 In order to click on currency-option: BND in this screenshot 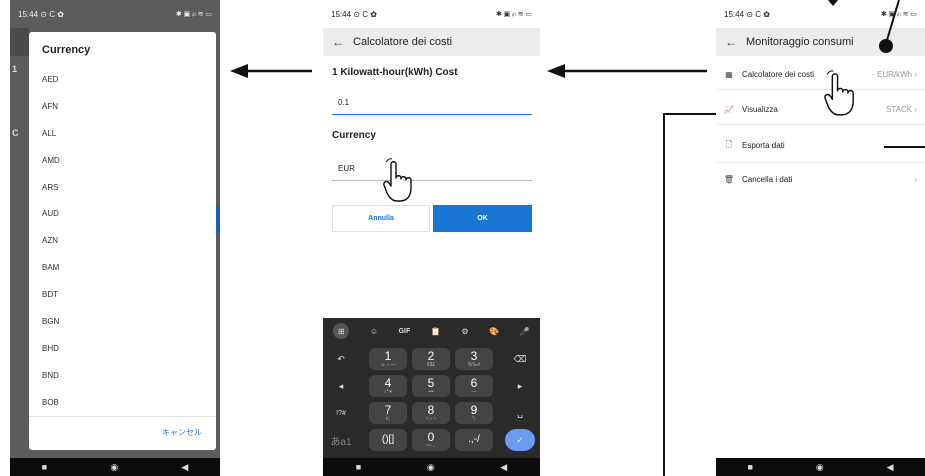, I will do `click(122, 375)`.